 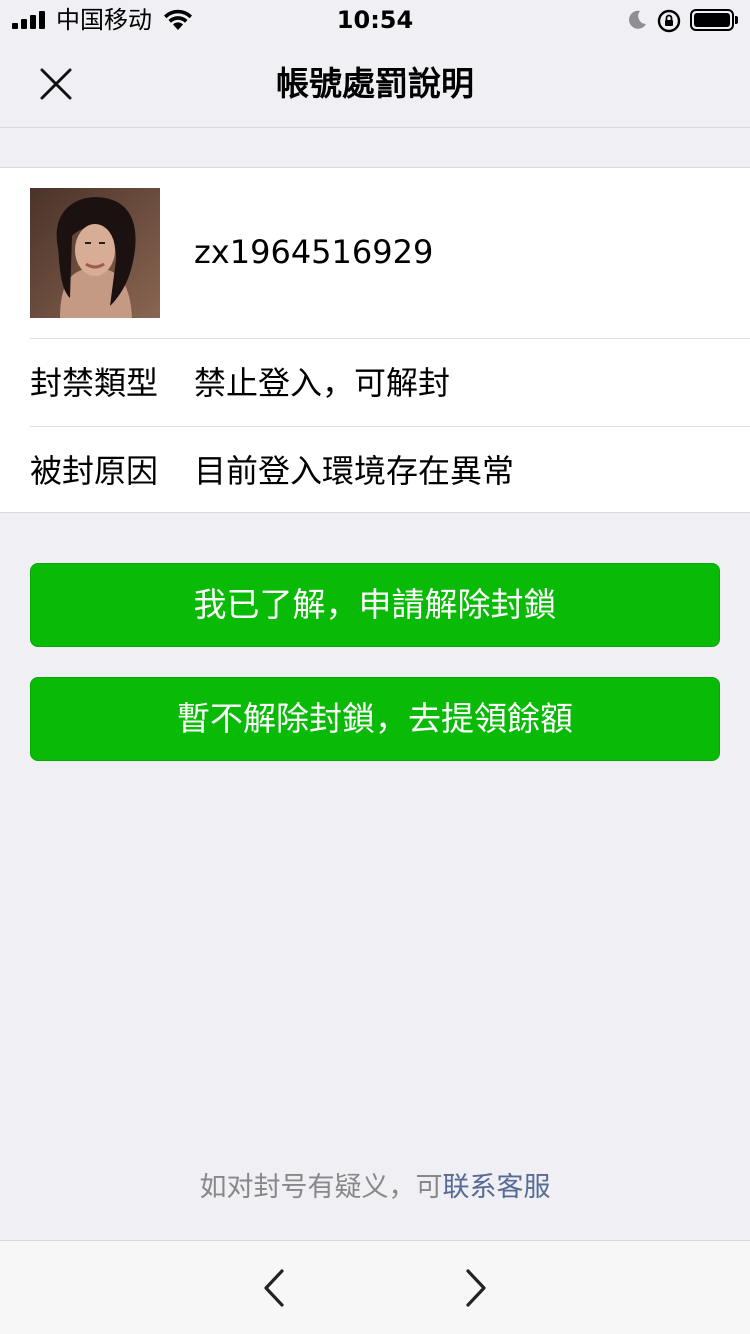 I want to click on contact-support-link: 联系客服, so click(x=497, y=1187).